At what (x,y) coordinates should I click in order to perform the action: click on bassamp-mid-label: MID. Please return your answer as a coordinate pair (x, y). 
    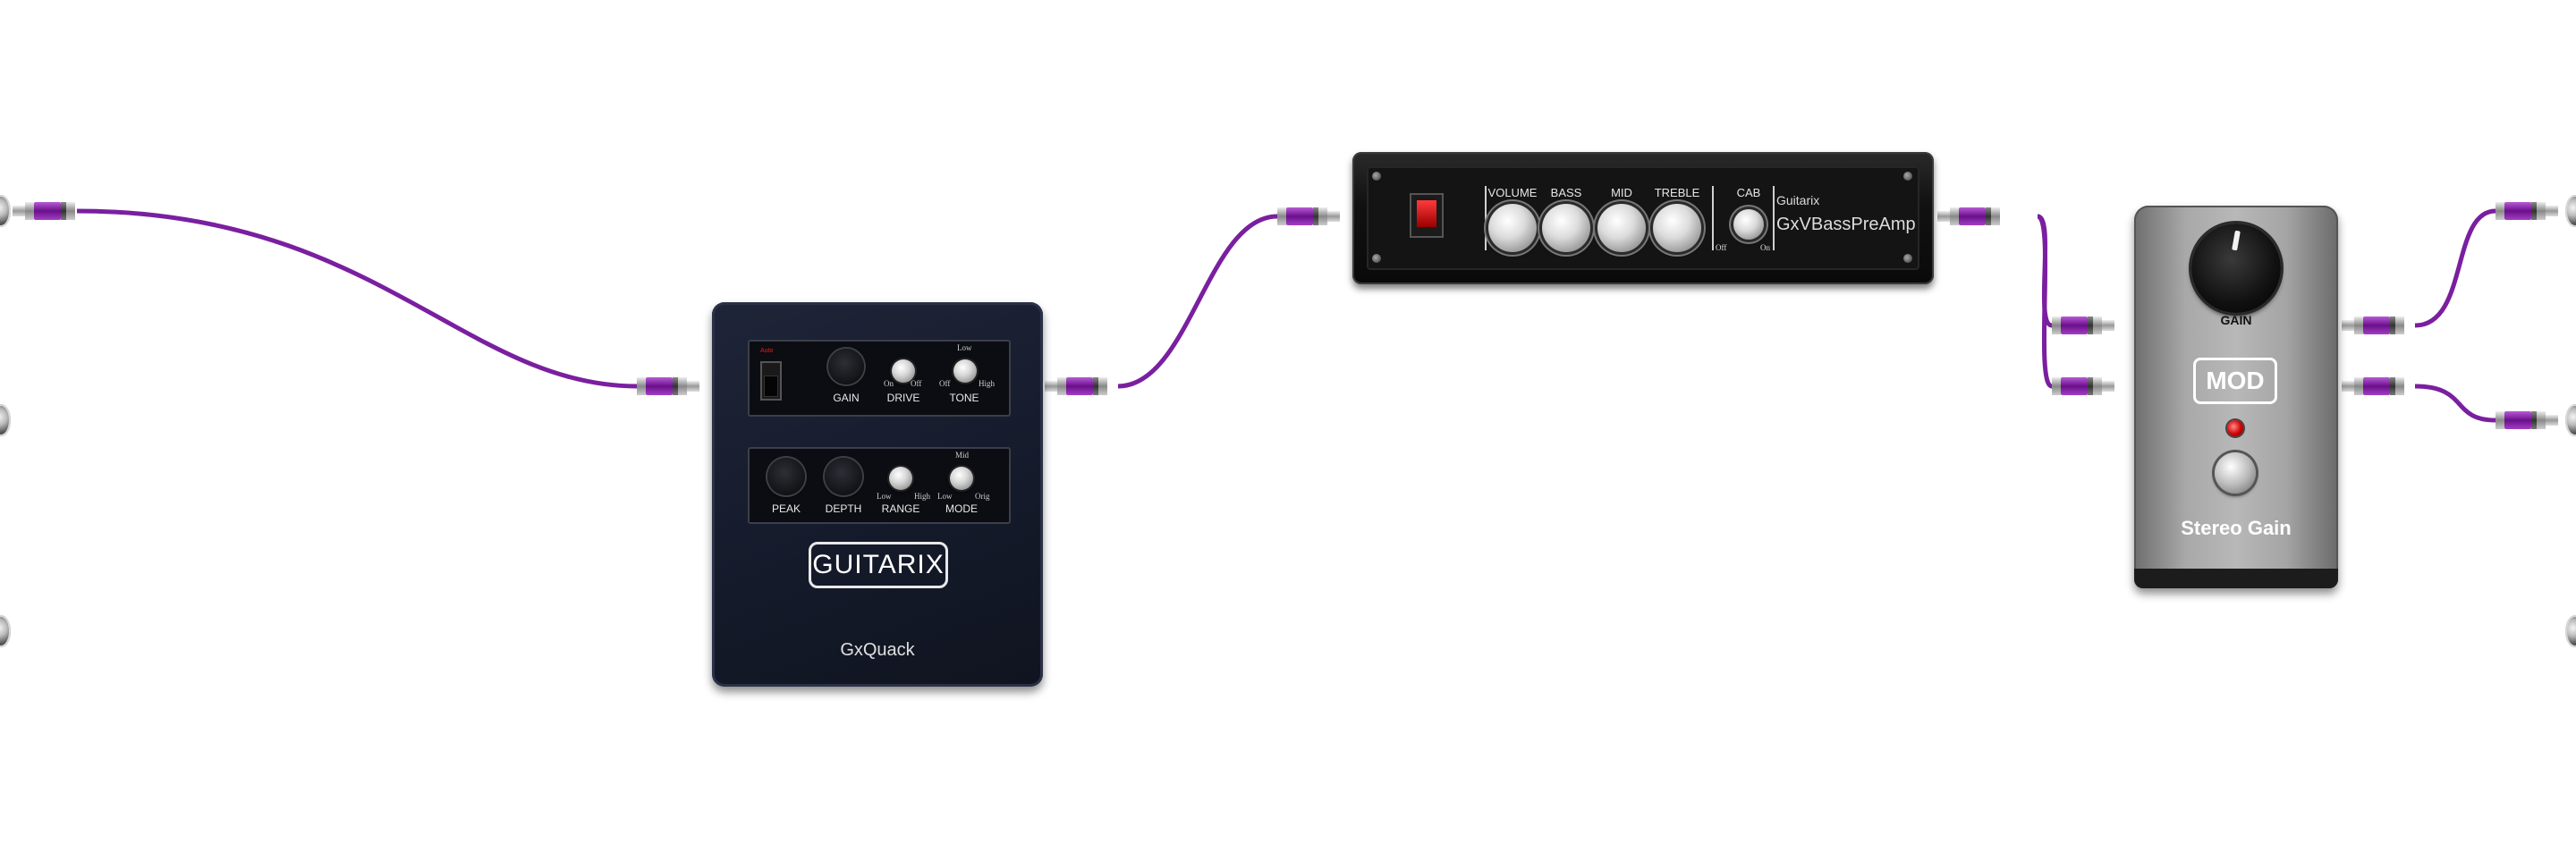
    Looking at the image, I should click on (1621, 192).